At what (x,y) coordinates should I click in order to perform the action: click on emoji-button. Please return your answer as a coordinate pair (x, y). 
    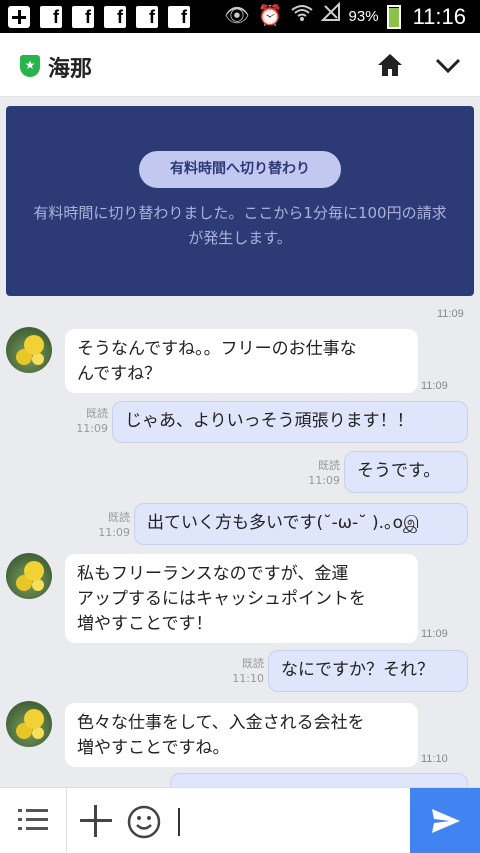
    Looking at the image, I should click on (144, 822).